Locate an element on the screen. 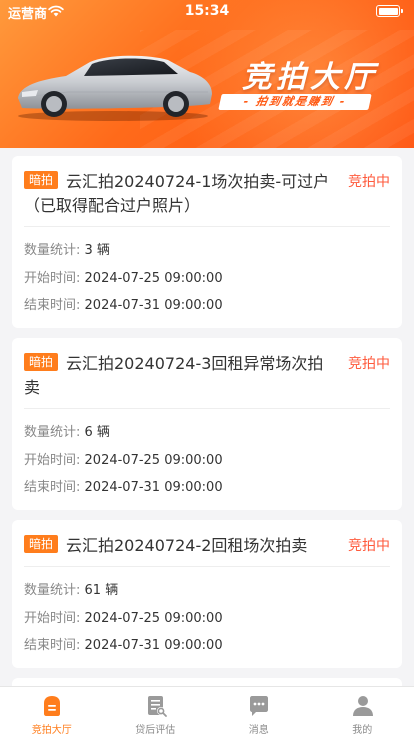  tab-post-loan-evaluation: 贷后评估 is located at coordinates (156, 711).